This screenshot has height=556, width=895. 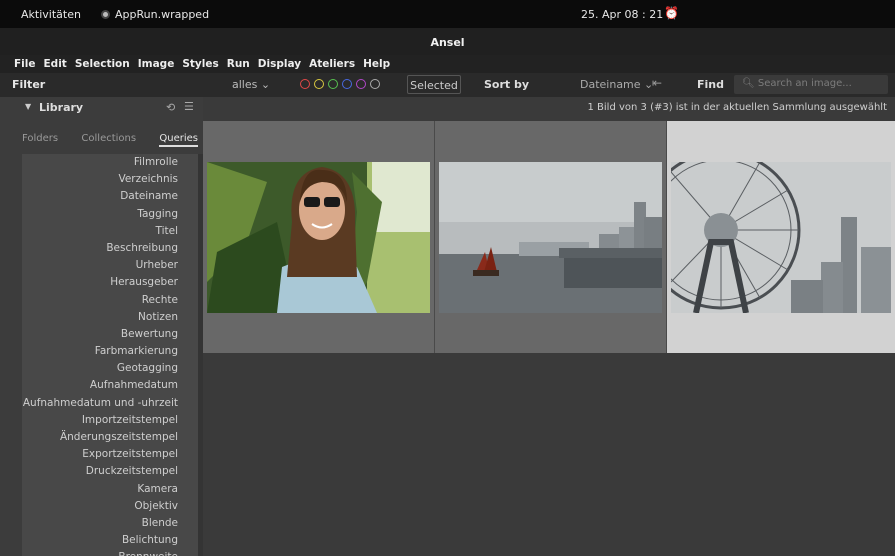 What do you see at coordinates (110, 523) in the screenshot?
I see `query-item: Blende` at bounding box center [110, 523].